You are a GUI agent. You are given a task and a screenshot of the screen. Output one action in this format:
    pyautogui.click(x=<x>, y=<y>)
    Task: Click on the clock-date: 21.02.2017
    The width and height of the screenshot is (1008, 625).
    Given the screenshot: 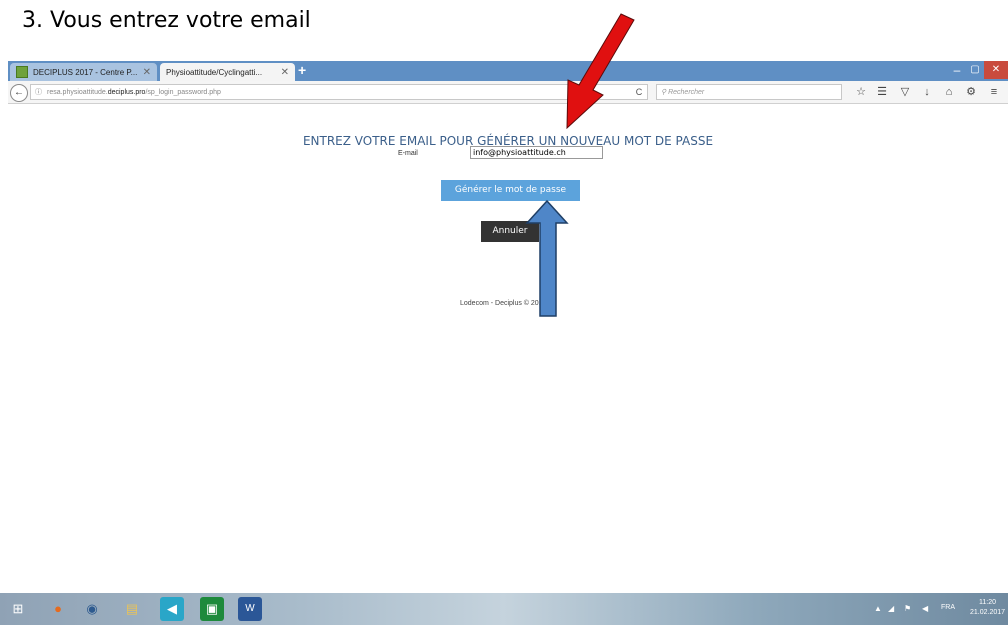 What is the action you would take?
    pyautogui.click(x=988, y=612)
    